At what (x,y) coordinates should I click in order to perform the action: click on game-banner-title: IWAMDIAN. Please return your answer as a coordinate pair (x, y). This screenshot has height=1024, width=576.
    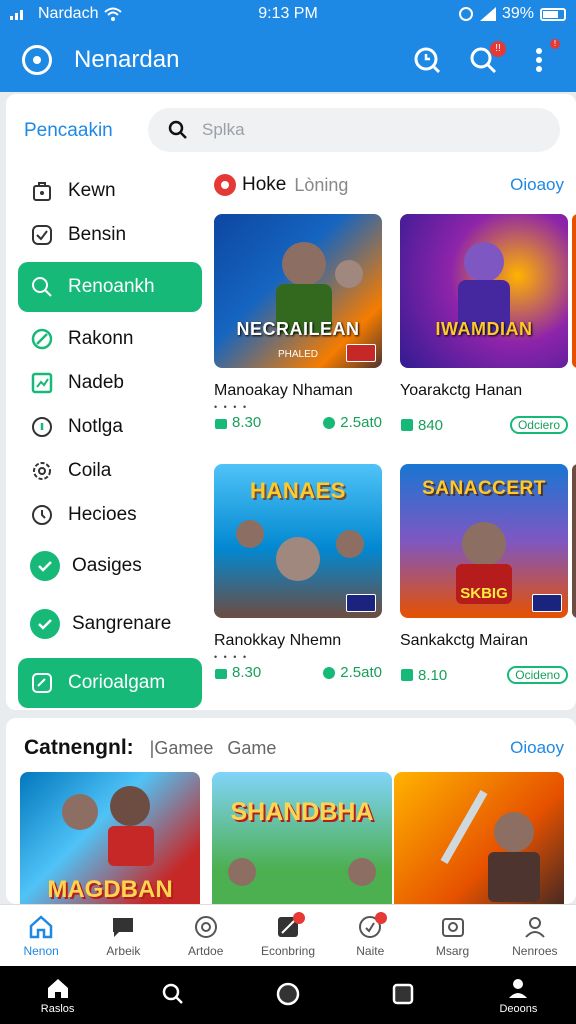
    Looking at the image, I should click on (484, 329).